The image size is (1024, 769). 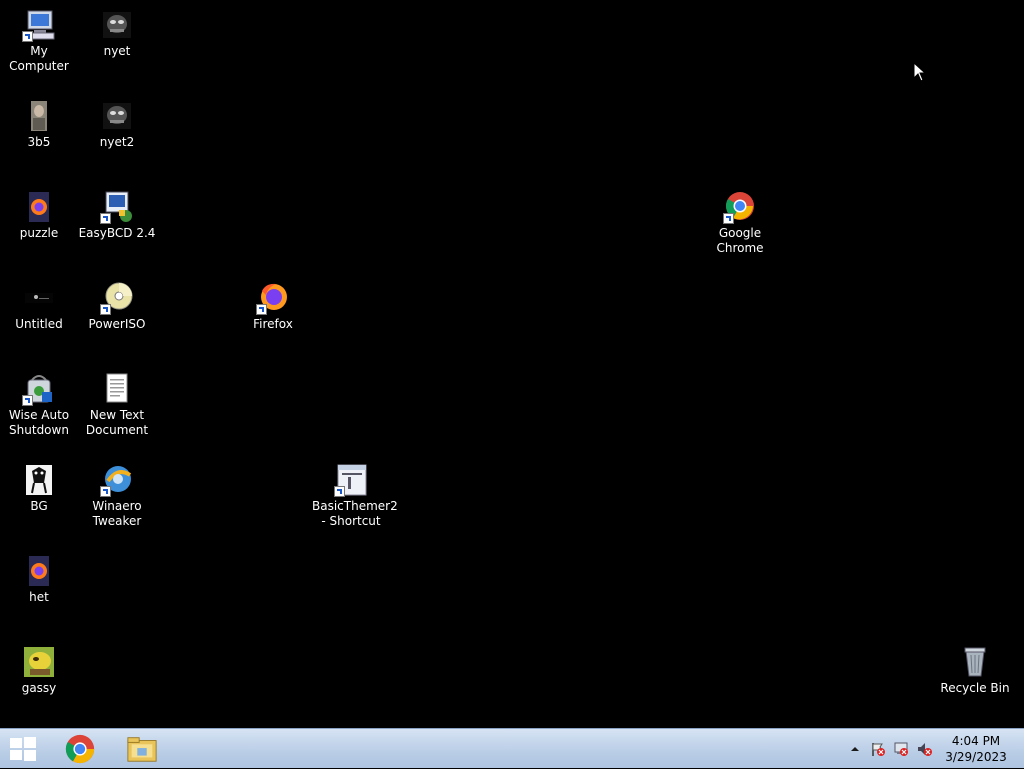 What do you see at coordinates (351, 480) in the screenshot?
I see `application-window-icon` at bounding box center [351, 480].